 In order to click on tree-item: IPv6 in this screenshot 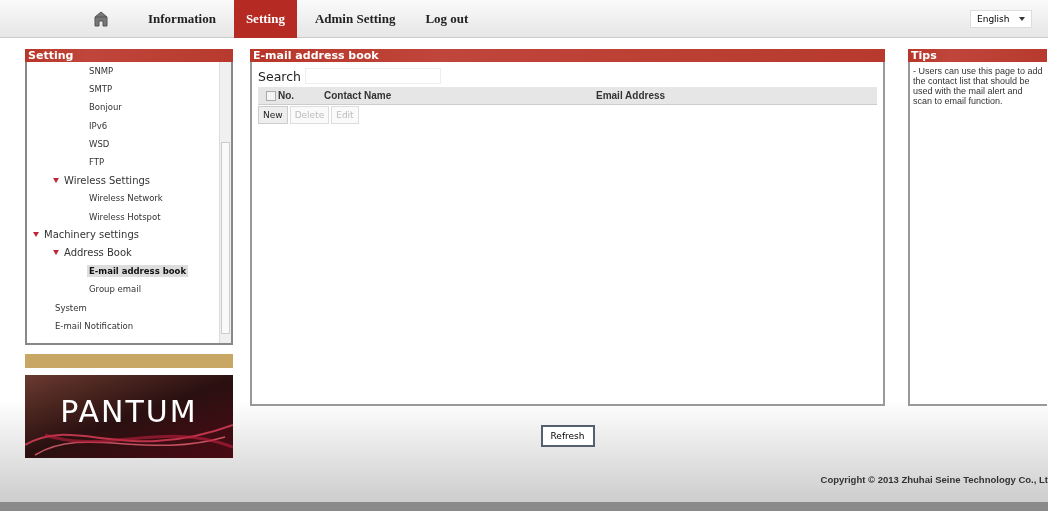, I will do `click(98, 125)`.